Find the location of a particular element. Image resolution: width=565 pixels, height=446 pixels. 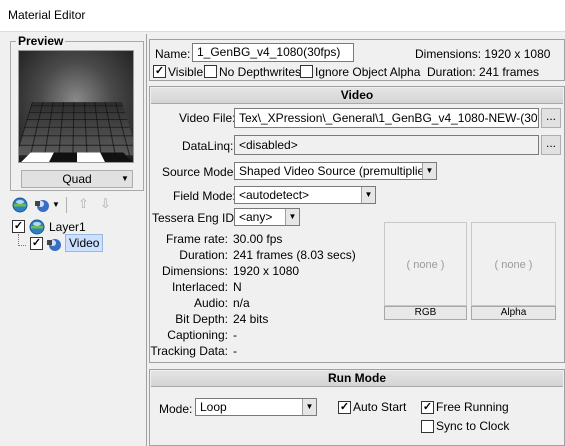

info-bitdepth-label: Bit Depth: is located at coordinates (201, 319).